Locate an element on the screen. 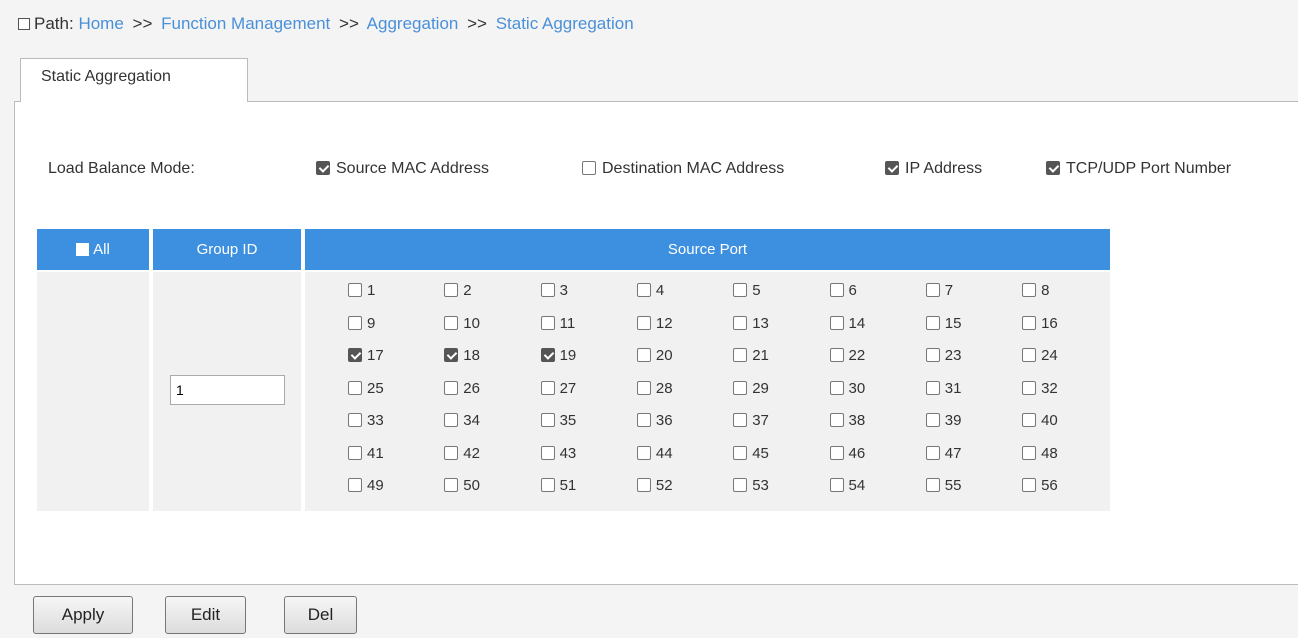 Image resolution: width=1298 pixels, height=638 pixels. port-option-55: 55 is located at coordinates (943, 485).